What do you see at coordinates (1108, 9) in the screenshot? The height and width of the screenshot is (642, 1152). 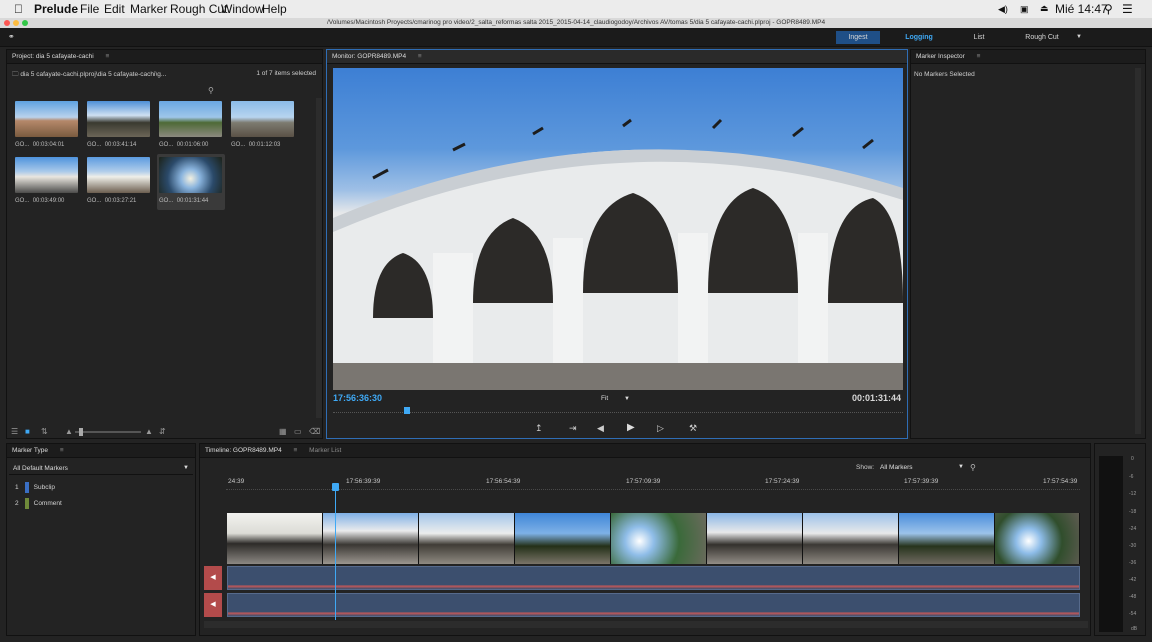 I see `spotlight-icon: ⚲` at bounding box center [1108, 9].